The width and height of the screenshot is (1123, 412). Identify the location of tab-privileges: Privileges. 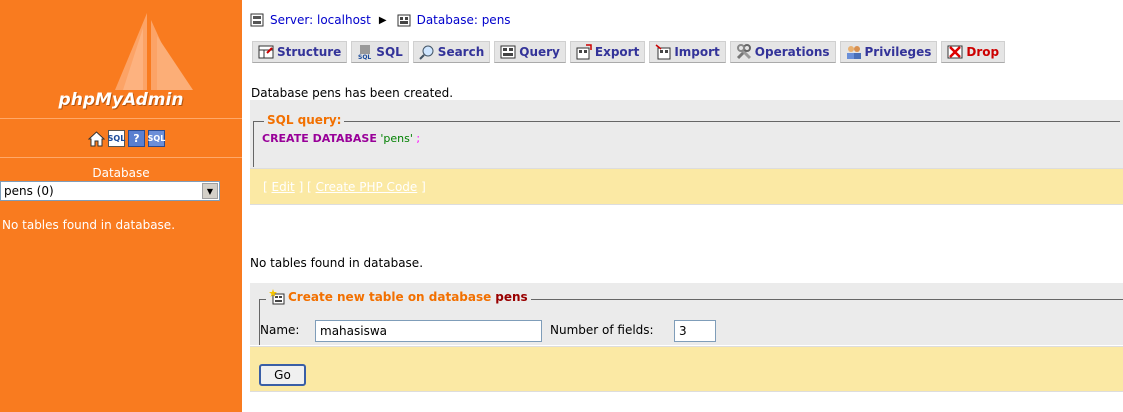
(888, 52).